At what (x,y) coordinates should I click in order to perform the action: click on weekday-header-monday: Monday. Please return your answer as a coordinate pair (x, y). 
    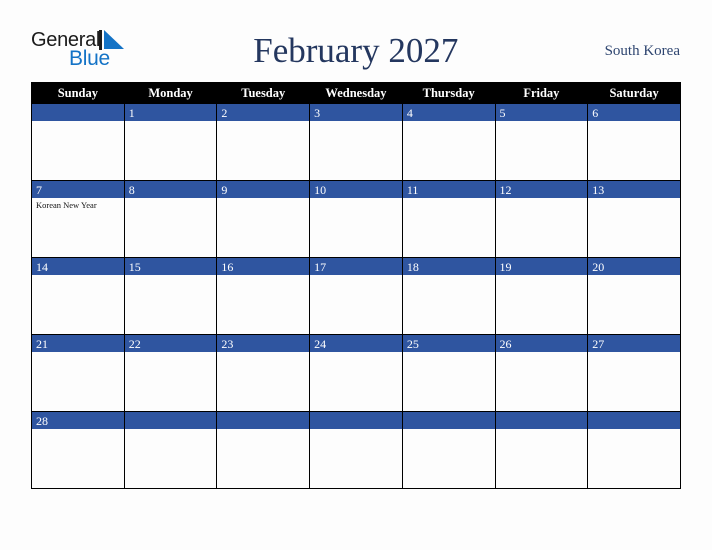
    Looking at the image, I should click on (170, 93).